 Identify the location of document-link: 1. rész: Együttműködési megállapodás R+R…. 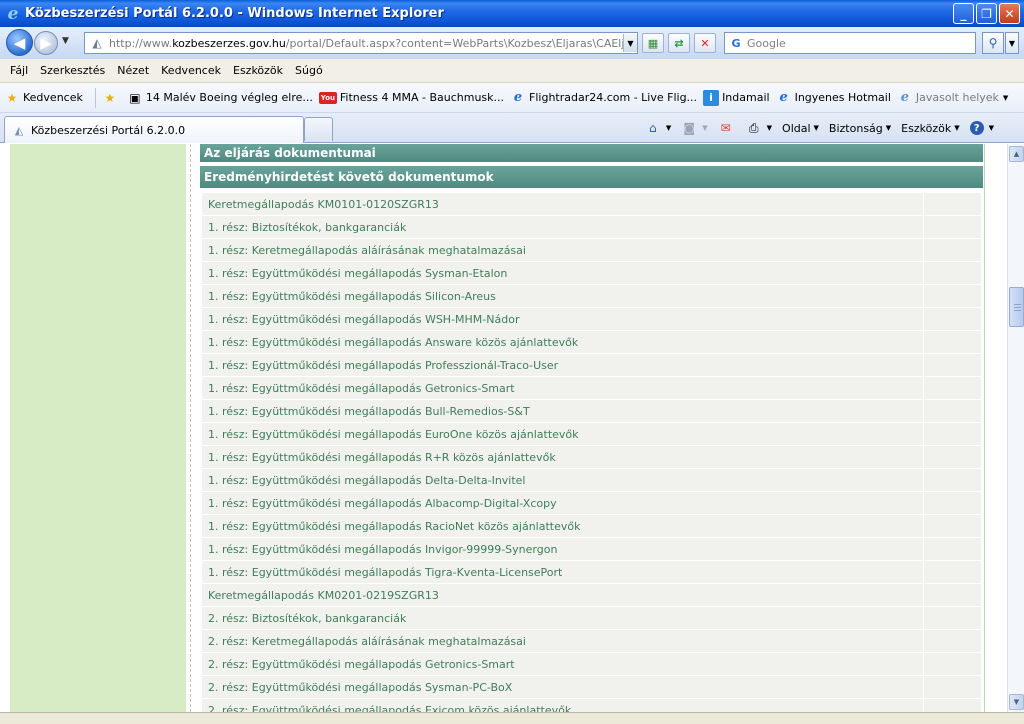
(562, 457).